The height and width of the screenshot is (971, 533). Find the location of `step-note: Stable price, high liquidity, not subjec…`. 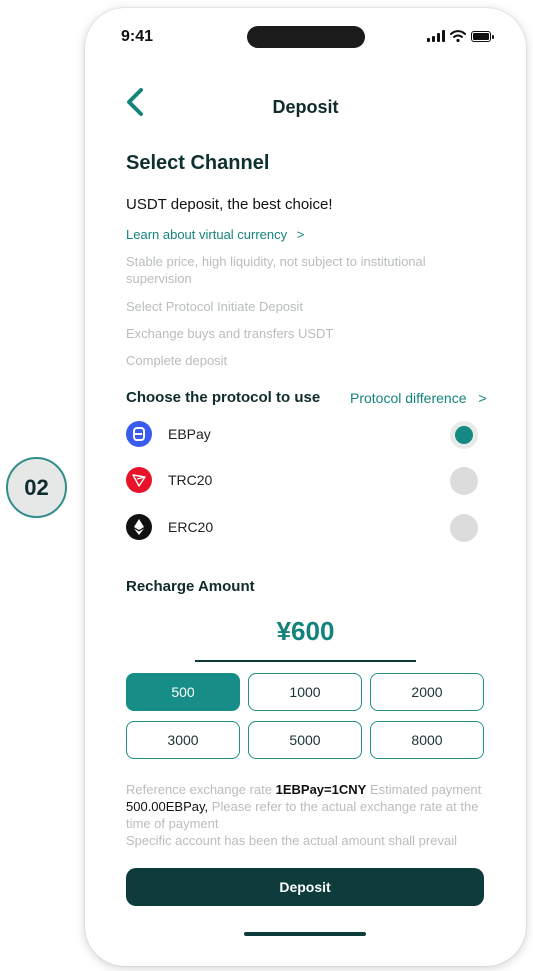

step-note: Stable price, high liquidity, not subjec… is located at coordinates (276, 270).